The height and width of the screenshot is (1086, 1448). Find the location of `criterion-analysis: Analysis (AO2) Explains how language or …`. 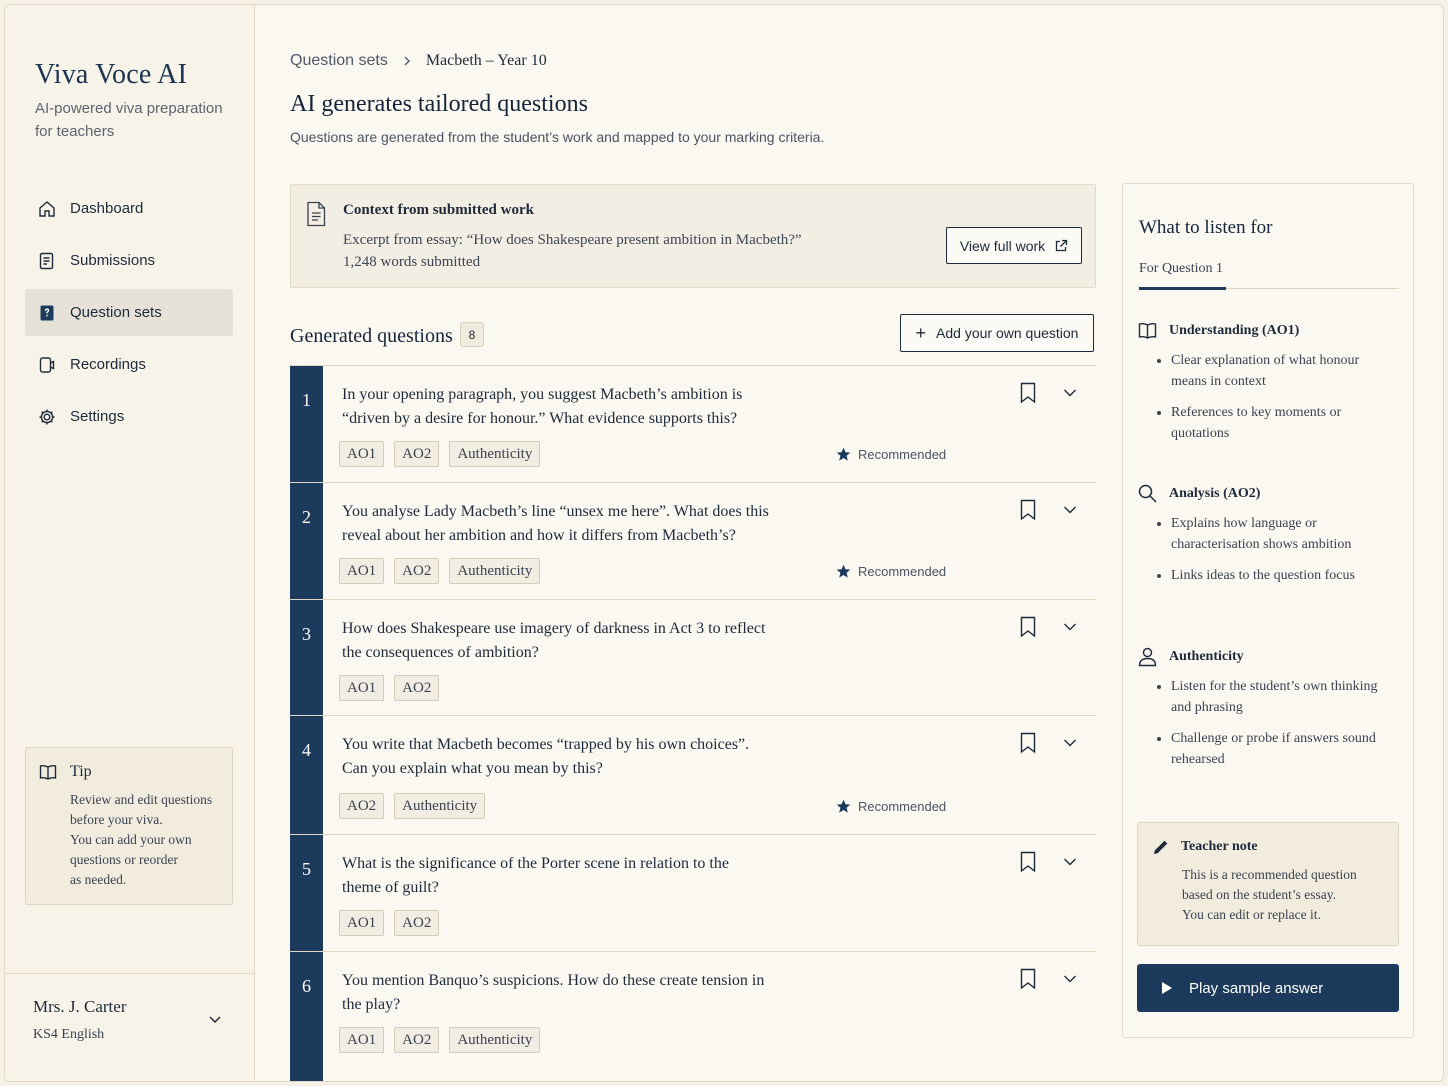

criterion-analysis: Analysis (AO2) Explains how language or … is located at coordinates (1268, 539).